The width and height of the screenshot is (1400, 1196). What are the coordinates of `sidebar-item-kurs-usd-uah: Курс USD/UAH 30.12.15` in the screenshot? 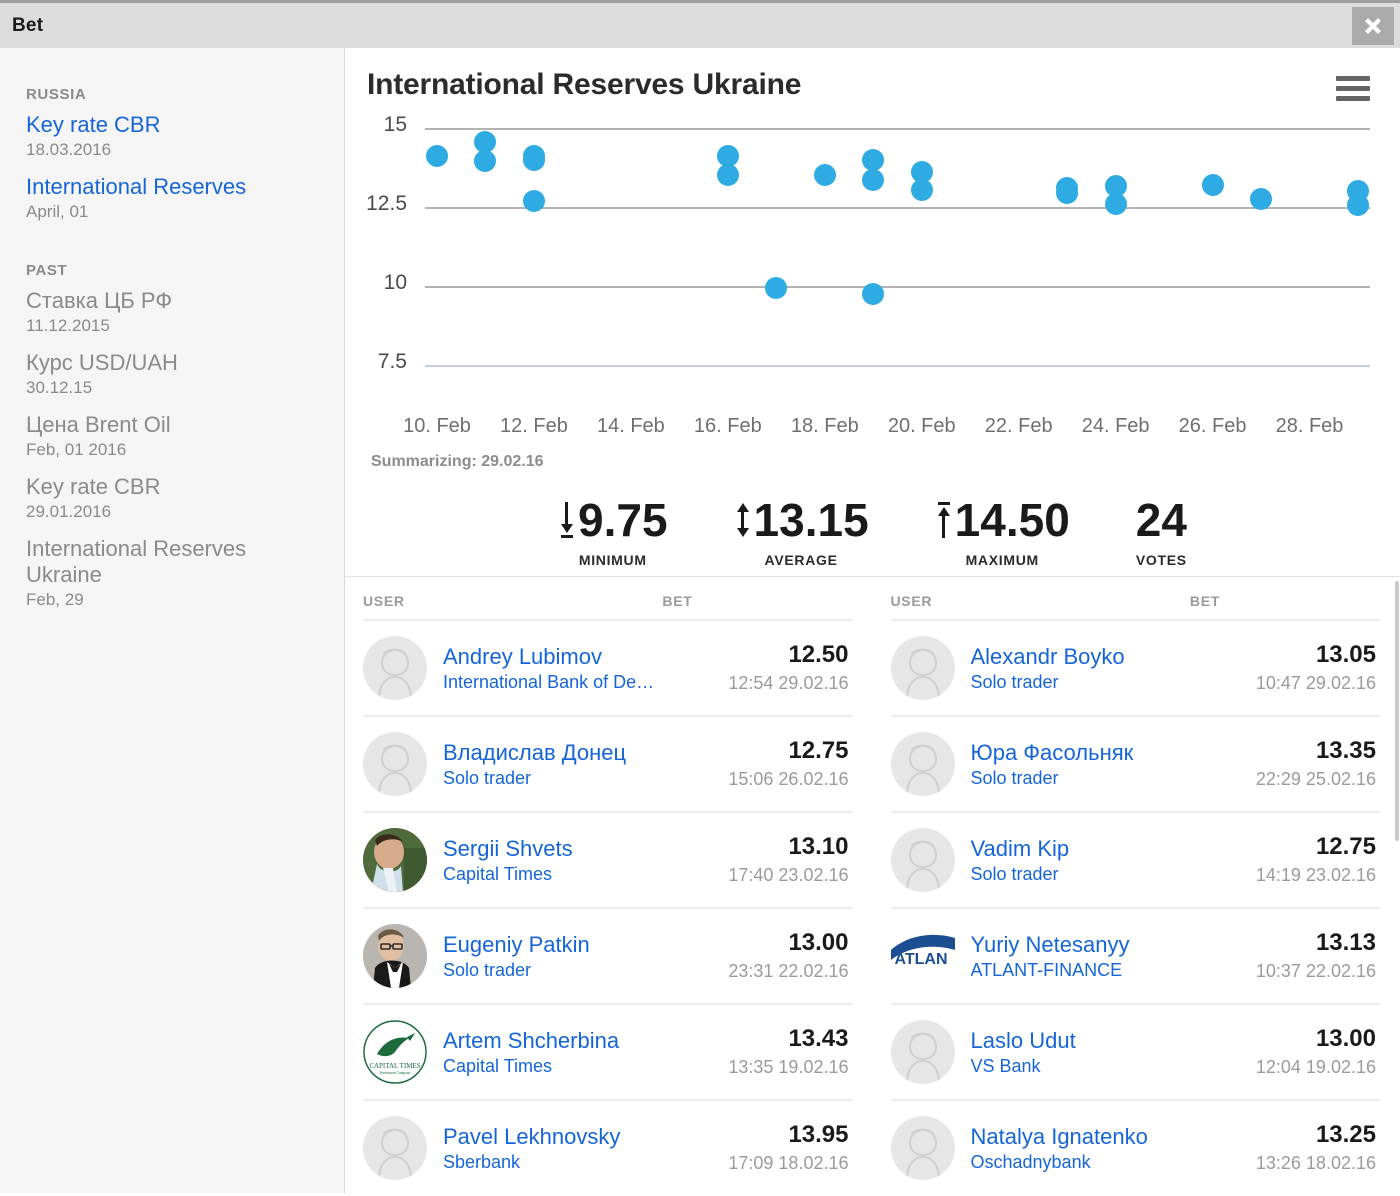 It's located at (173, 374).